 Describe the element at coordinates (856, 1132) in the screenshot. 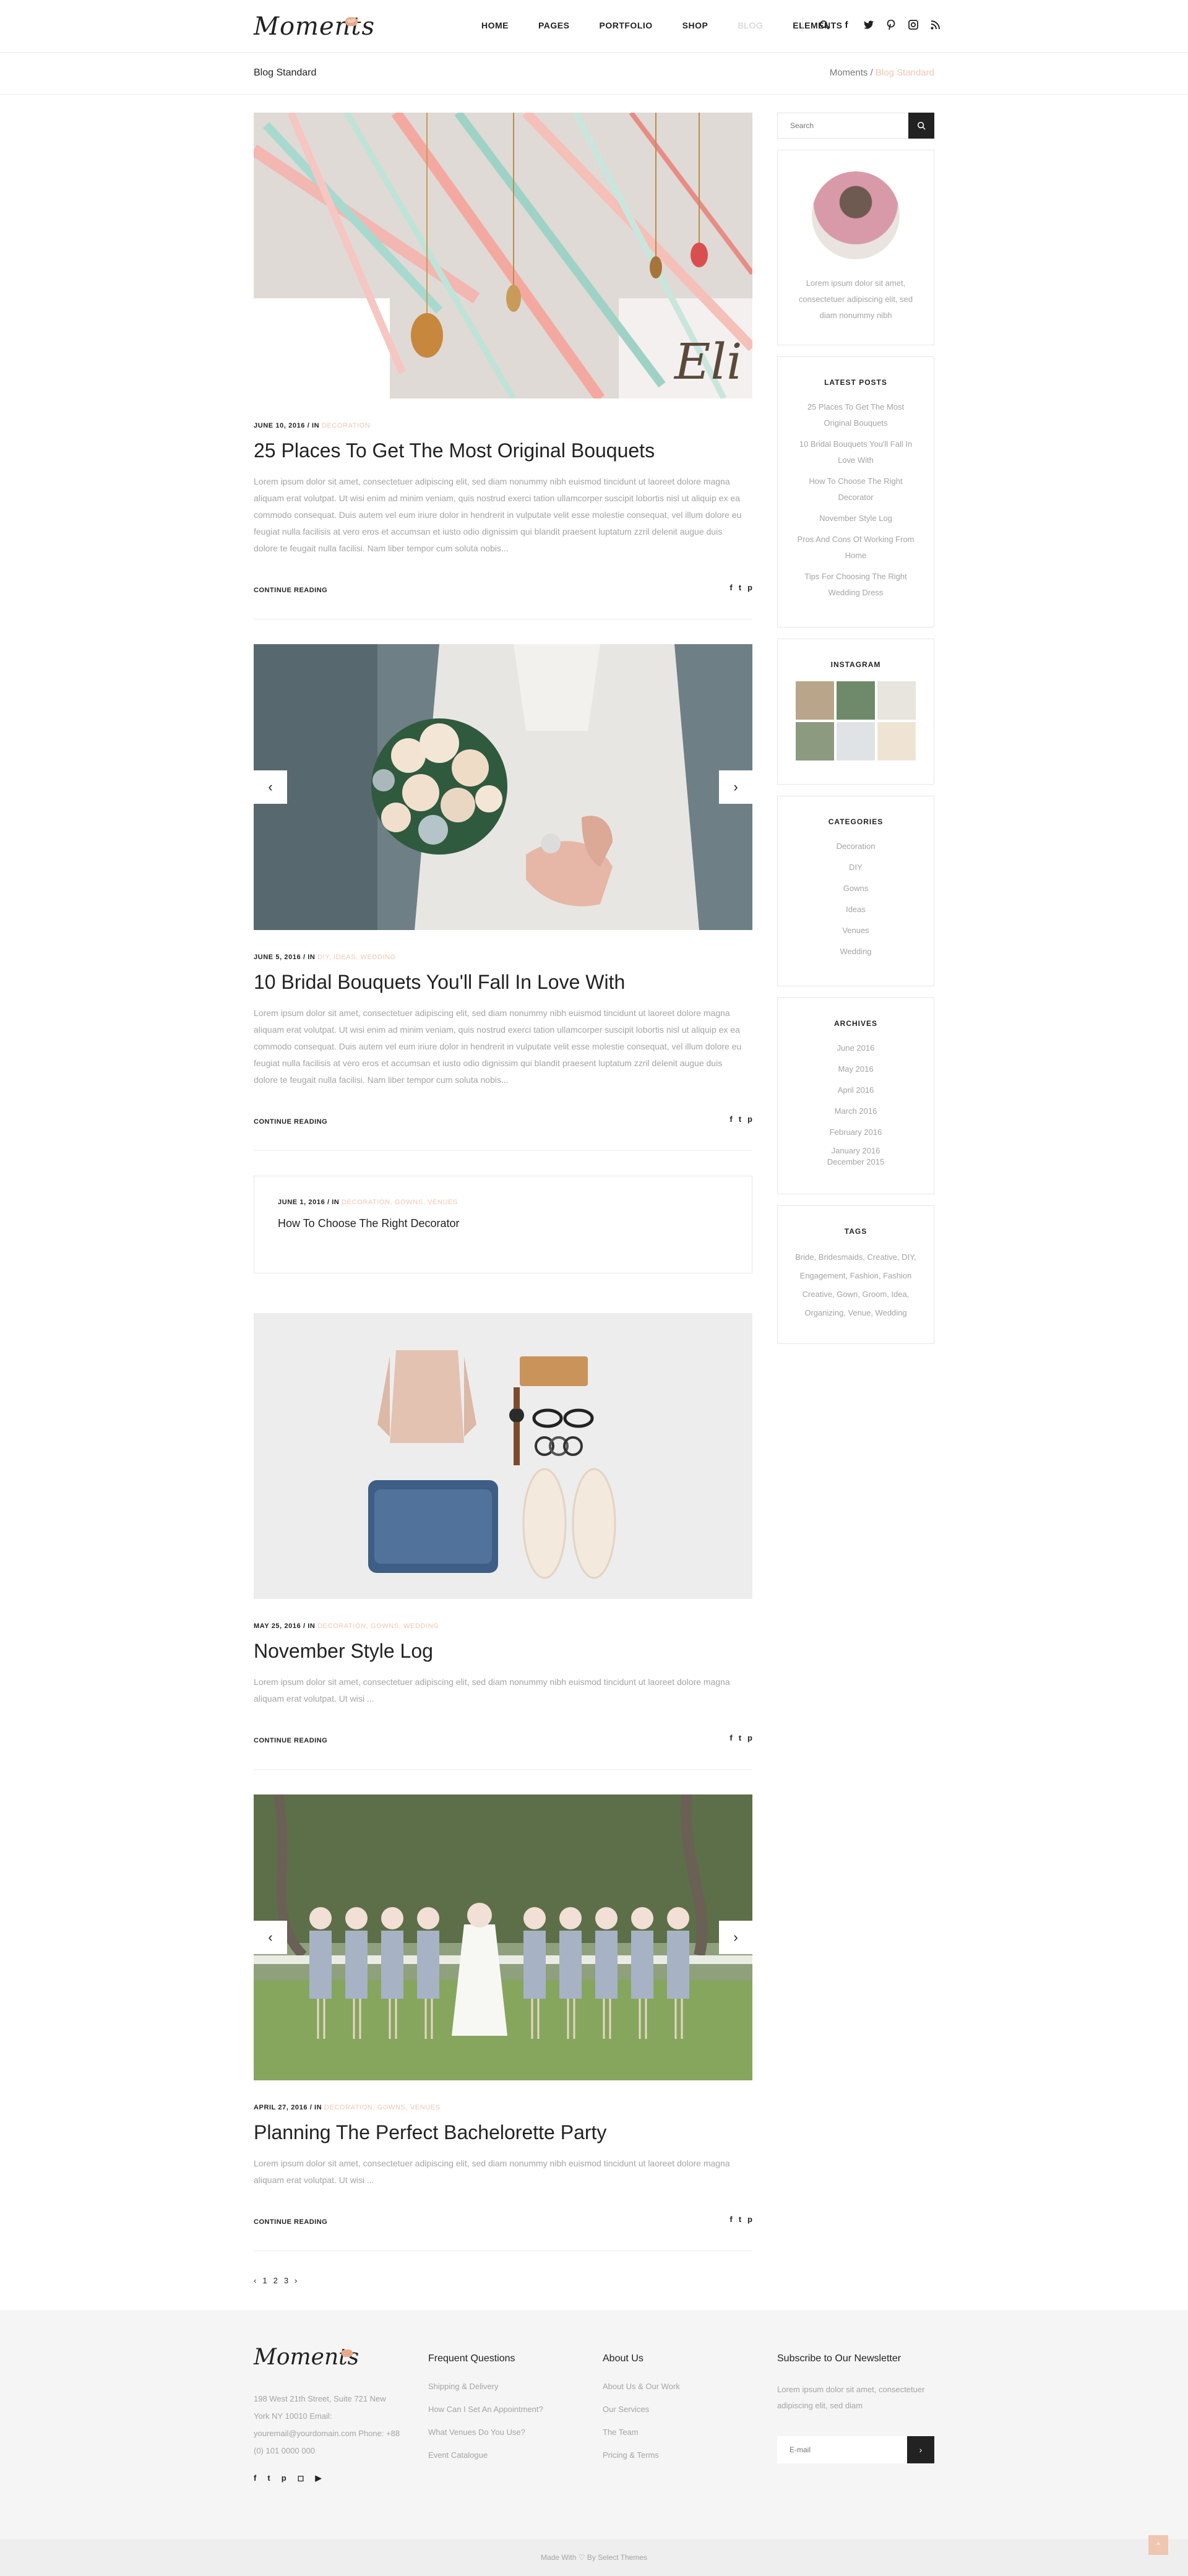

I see `archive-link: February 2016` at that location.